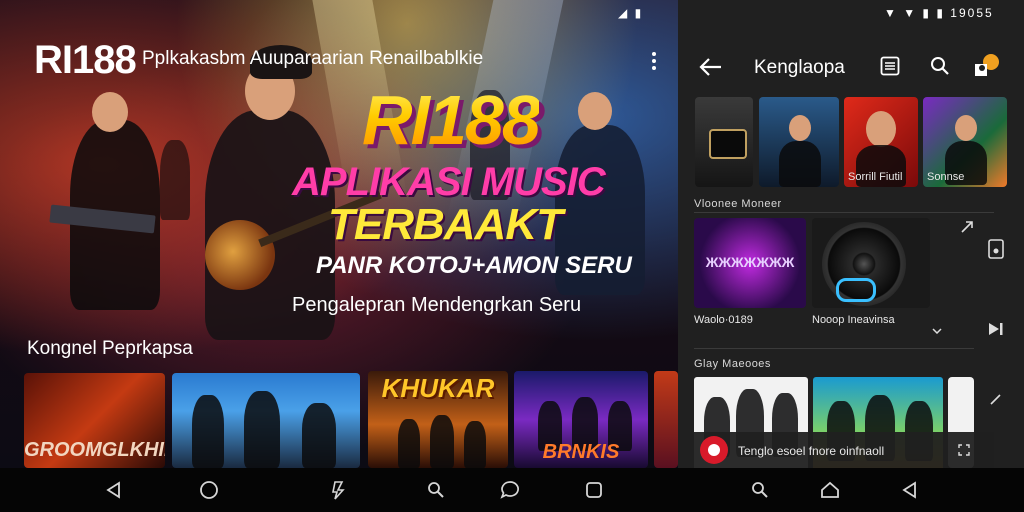 Image resolution: width=1024 pixels, height=512 pixels. Describe the element at coordinates (996, 329) in the screenshot. I see `skip-next-icon` at that location.